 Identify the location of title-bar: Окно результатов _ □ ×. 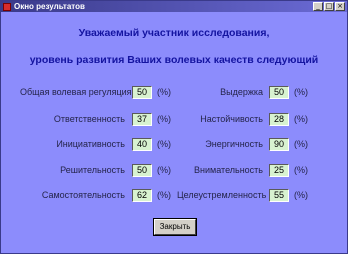
(174, 6).